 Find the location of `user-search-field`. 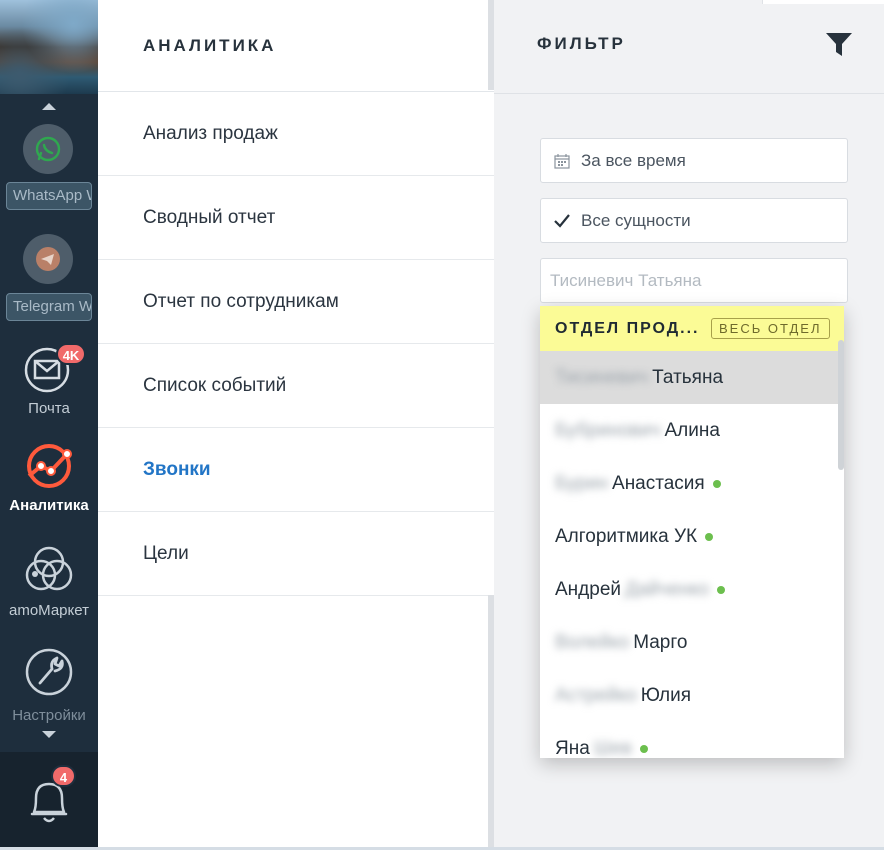

user-search-field is located at coordinates (694, 280).